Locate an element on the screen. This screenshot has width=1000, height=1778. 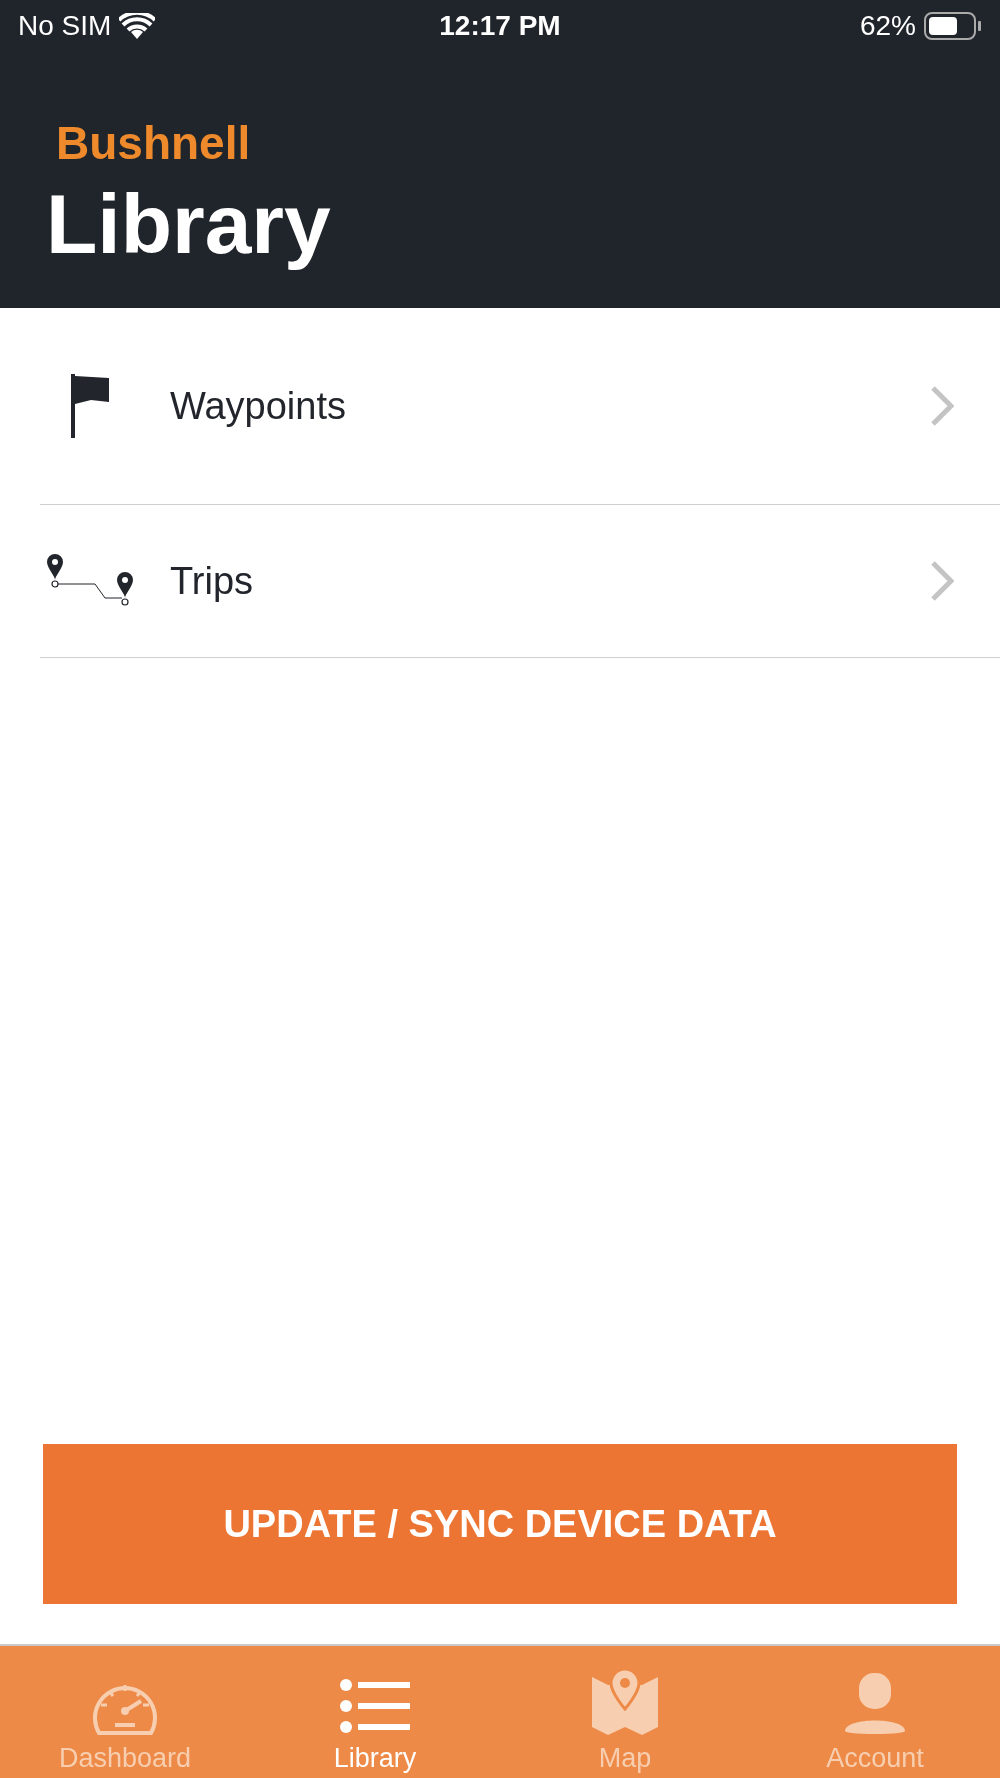
tab: Library is located at coordinates (375, 1712).